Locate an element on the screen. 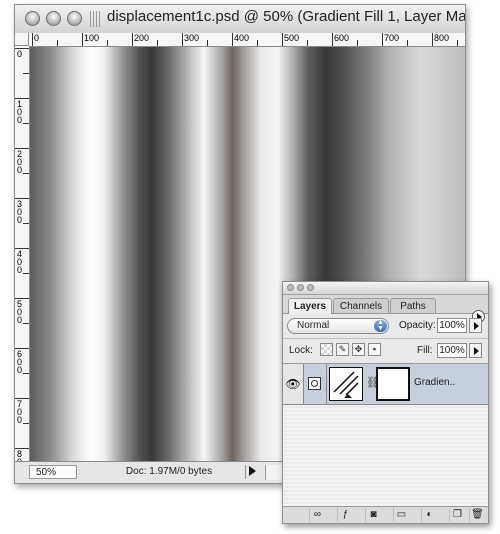 The width and height of the screenshot is (500, 534). layer-row-gradient-fill: 👁 ⛓ Gradien.. is located at coordinates (385, 384).